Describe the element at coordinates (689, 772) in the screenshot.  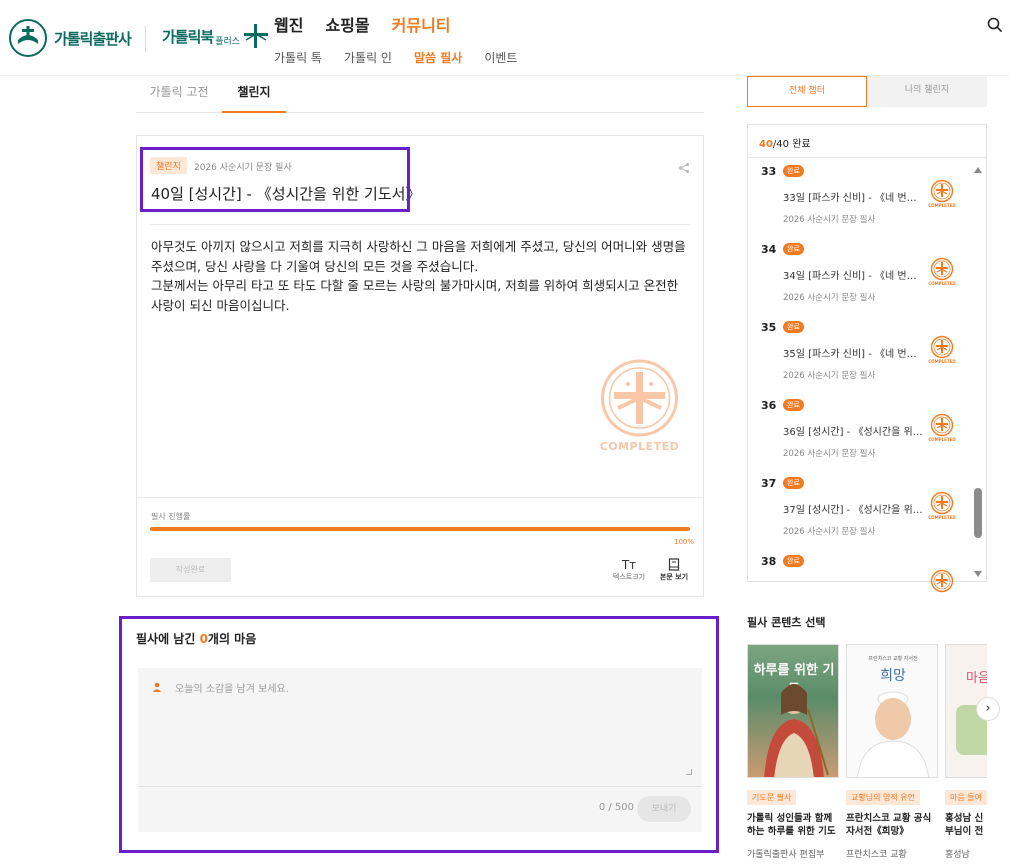
I see `textarea-resize-handle` at that location.